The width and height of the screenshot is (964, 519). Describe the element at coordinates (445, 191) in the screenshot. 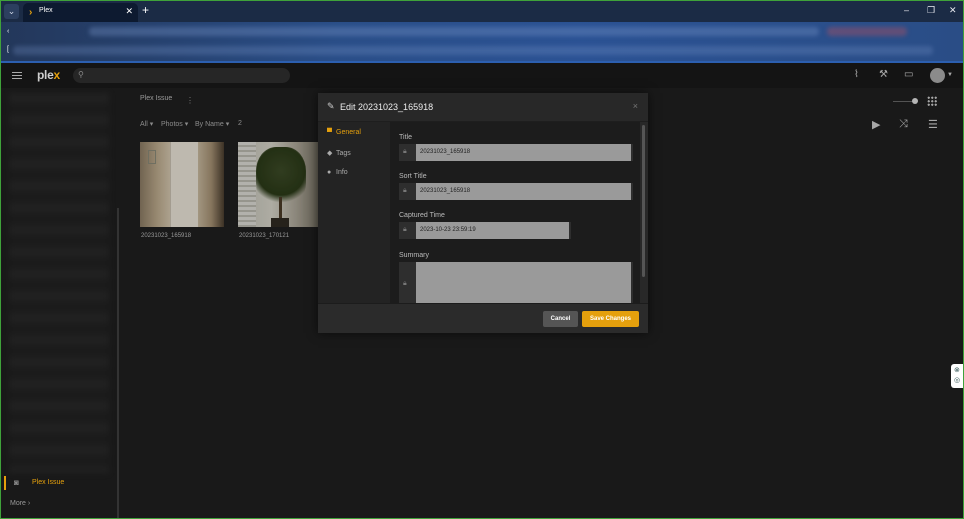

I see `sort-title-value: 20231023_165918` at that location.